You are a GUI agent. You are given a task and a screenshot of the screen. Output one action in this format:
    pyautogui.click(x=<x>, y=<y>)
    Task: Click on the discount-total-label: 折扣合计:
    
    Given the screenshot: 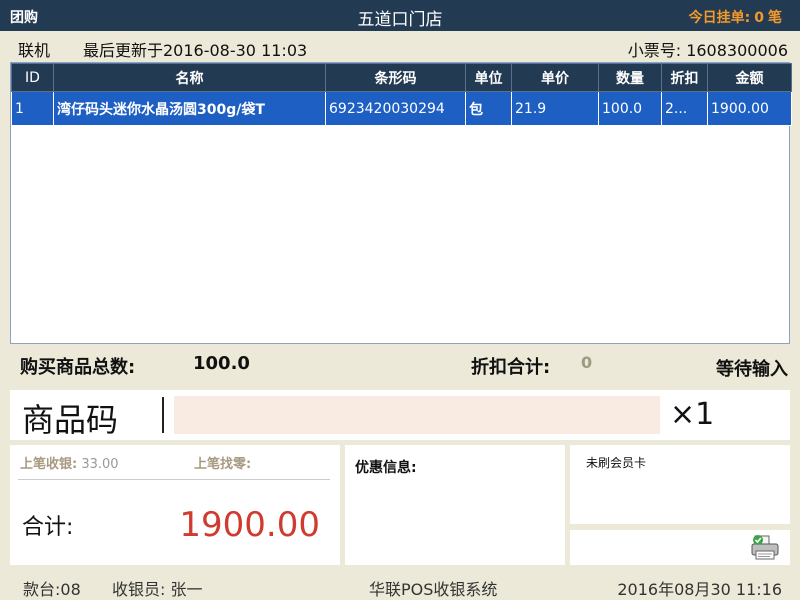 What is the action you would take?
    pyautogui.click(x=511, y=367)
    